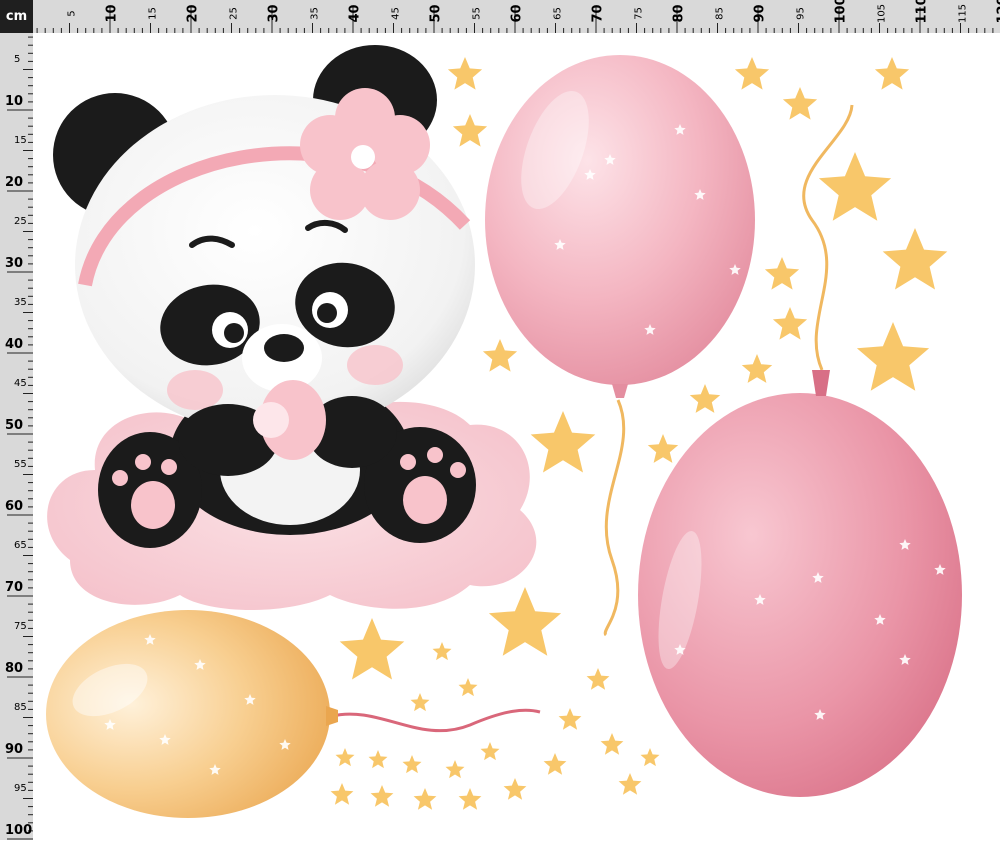  I want to click on ruler-top-label: 115, so click(962, 14).